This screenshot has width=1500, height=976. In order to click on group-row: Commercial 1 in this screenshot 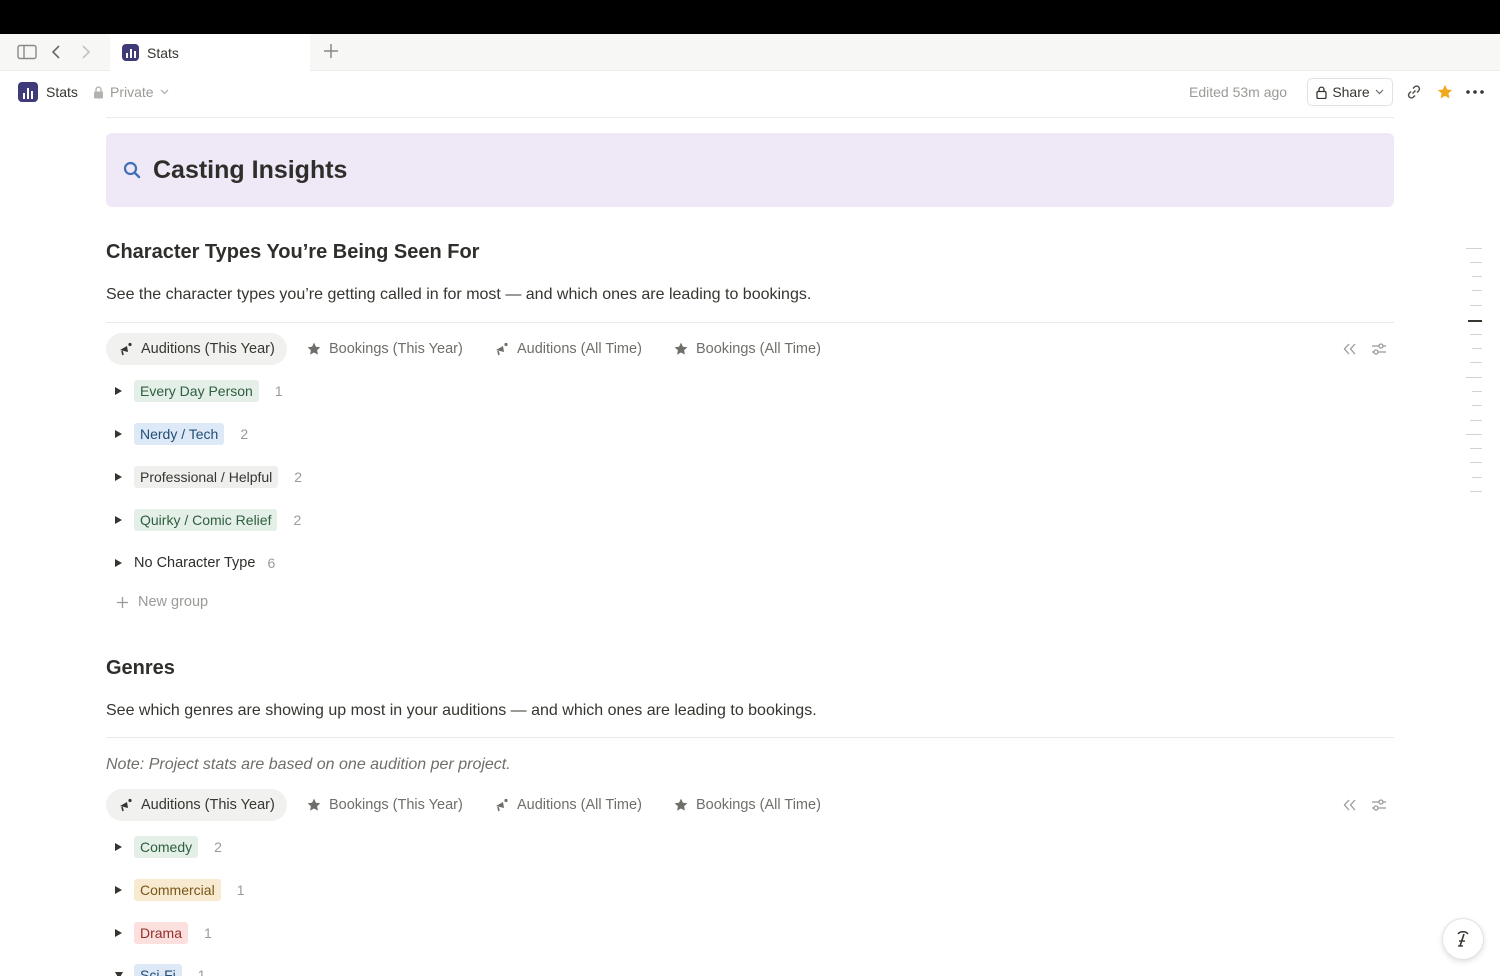, I will do `click(179, 890)`.